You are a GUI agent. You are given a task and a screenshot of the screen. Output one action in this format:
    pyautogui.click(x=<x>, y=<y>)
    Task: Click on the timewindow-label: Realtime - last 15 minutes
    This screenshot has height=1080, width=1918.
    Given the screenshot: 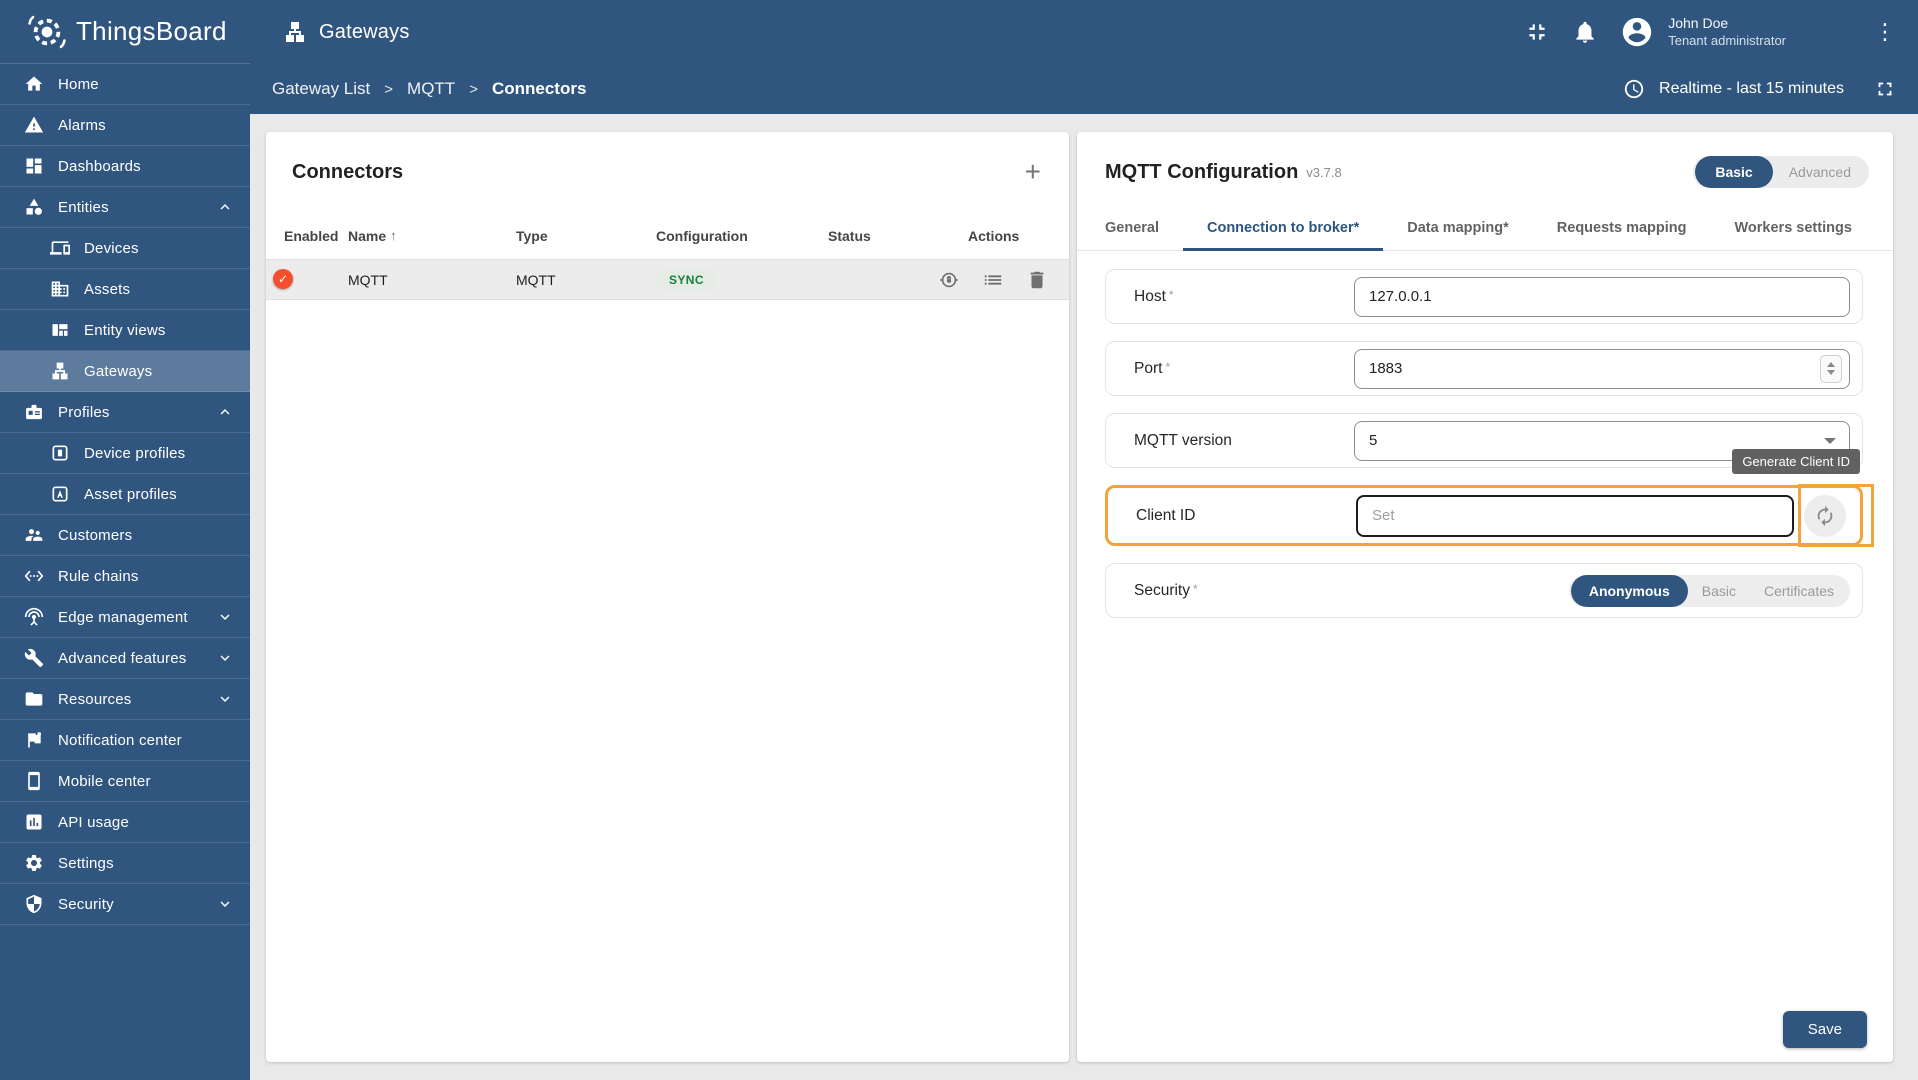 What is the action you would take?
    pyautogui.click(x=1751, y=89)
    